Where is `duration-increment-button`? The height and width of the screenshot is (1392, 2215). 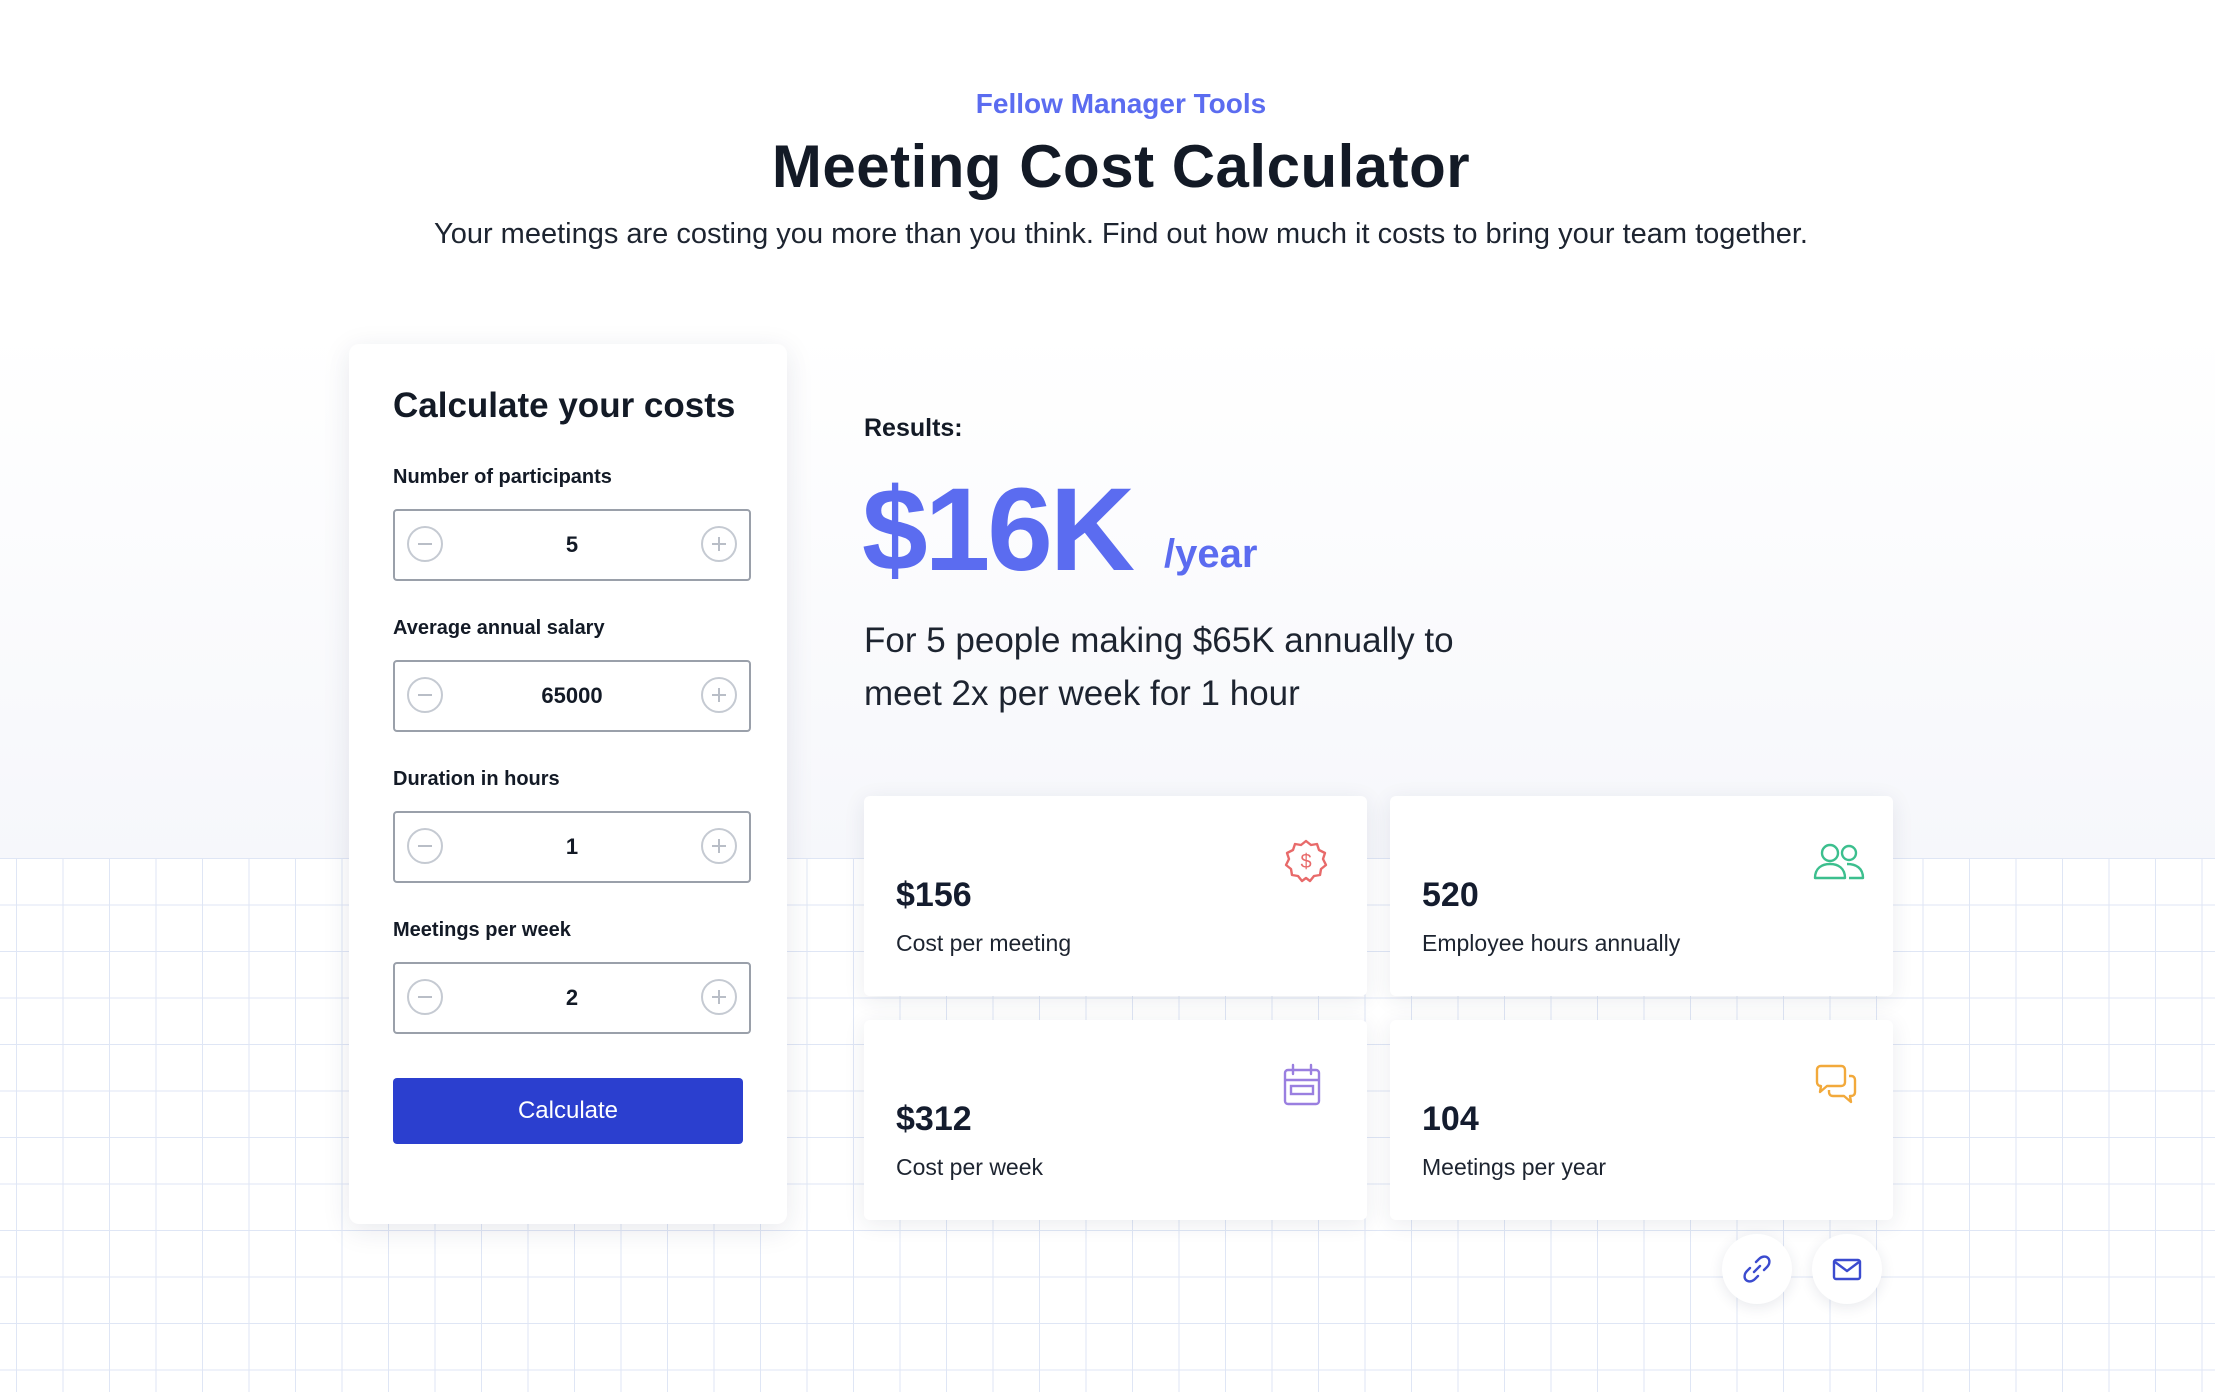
duration-increment-button is located at coordinates (719, 846).